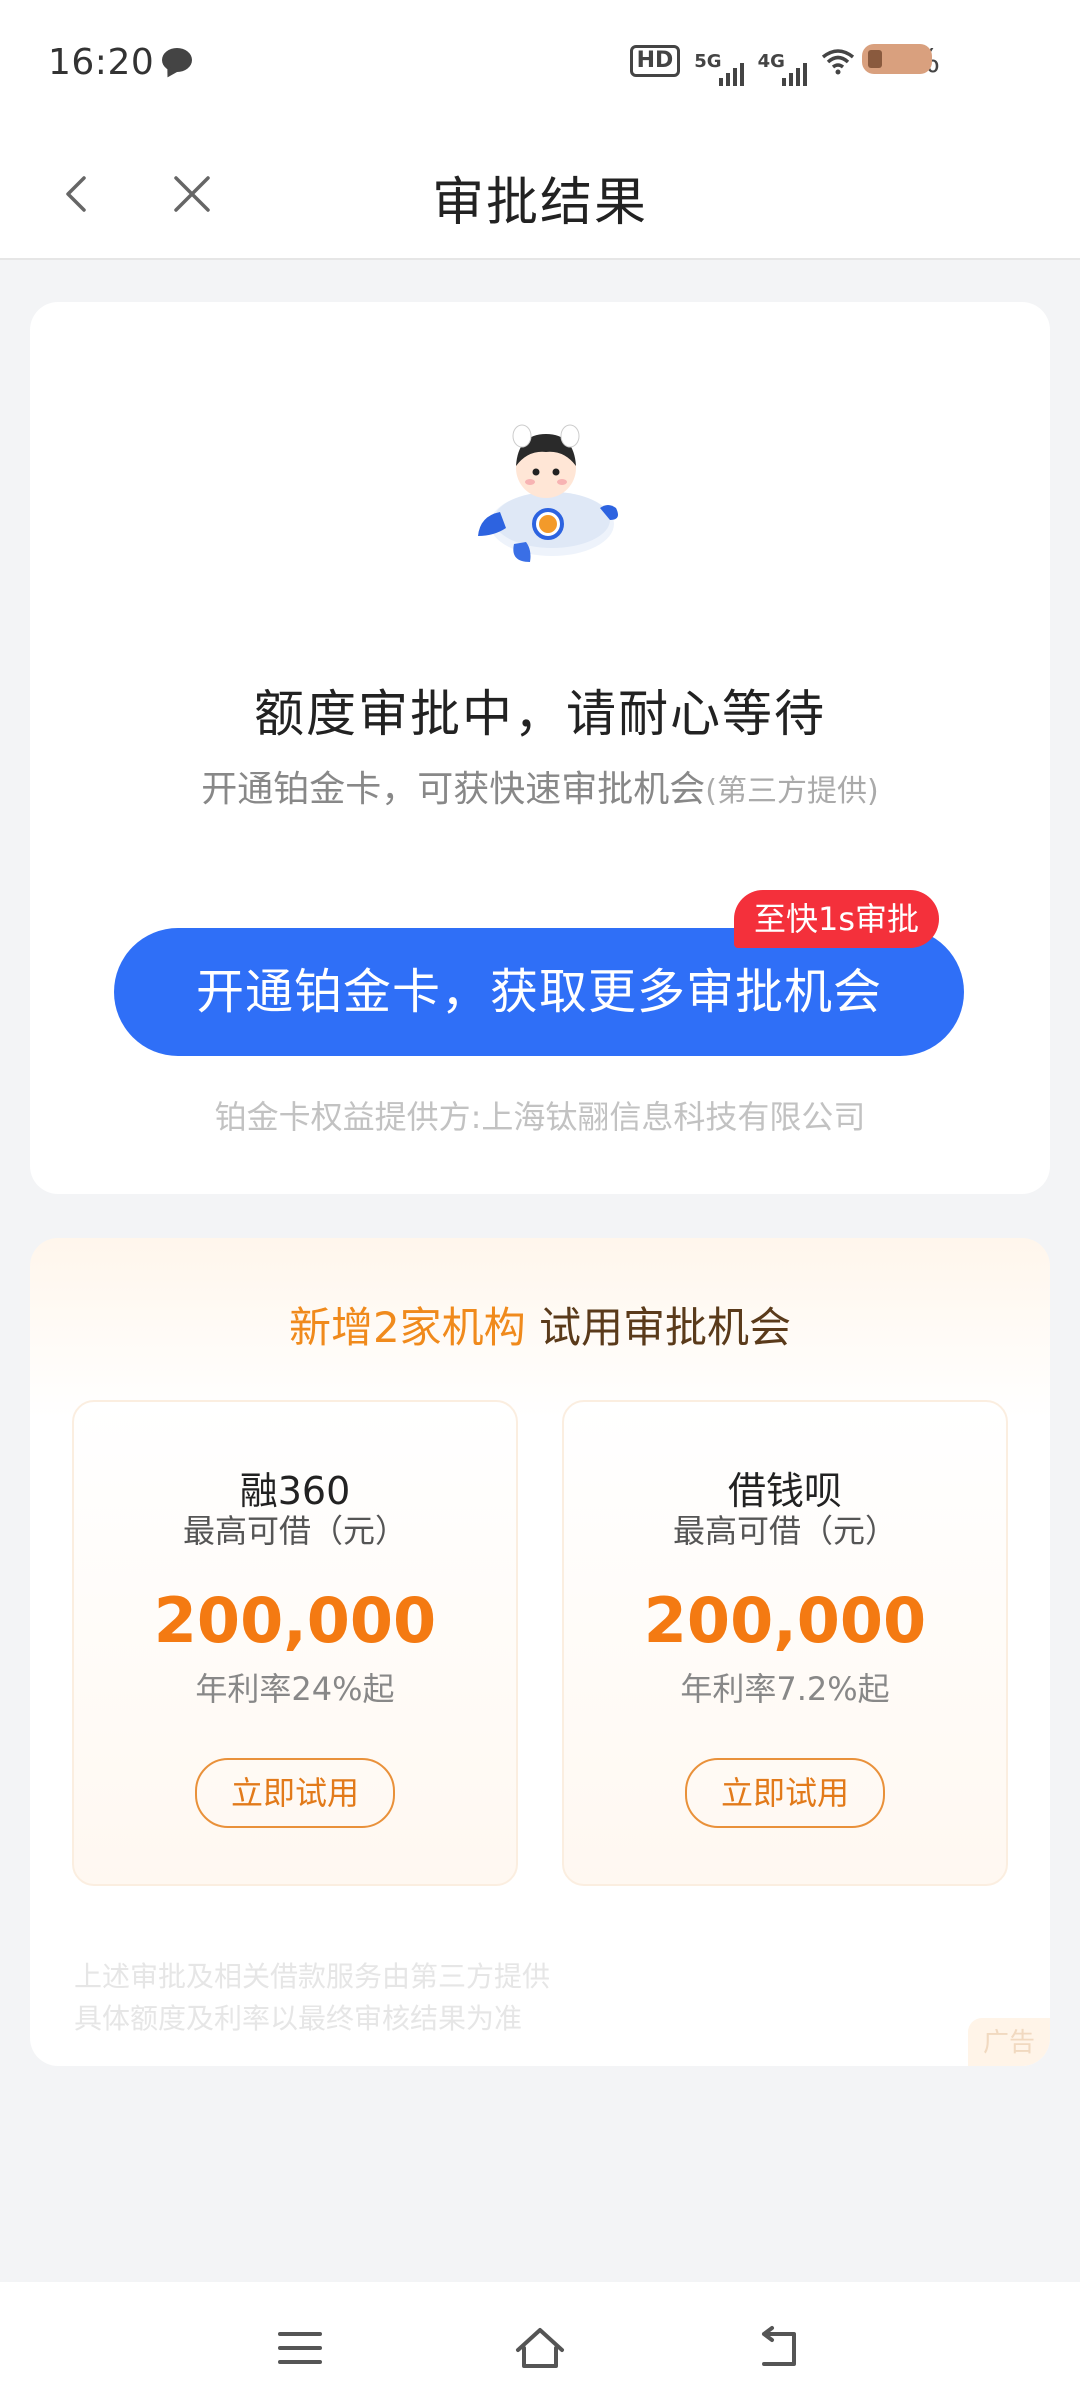 The width and height of the screenshot is (1080, 2408). What do you see at coordinates (540, 714) in the screenshot?
I see `status-title: 额度审批中，请耐心等待` at bounding box center [540, 714].